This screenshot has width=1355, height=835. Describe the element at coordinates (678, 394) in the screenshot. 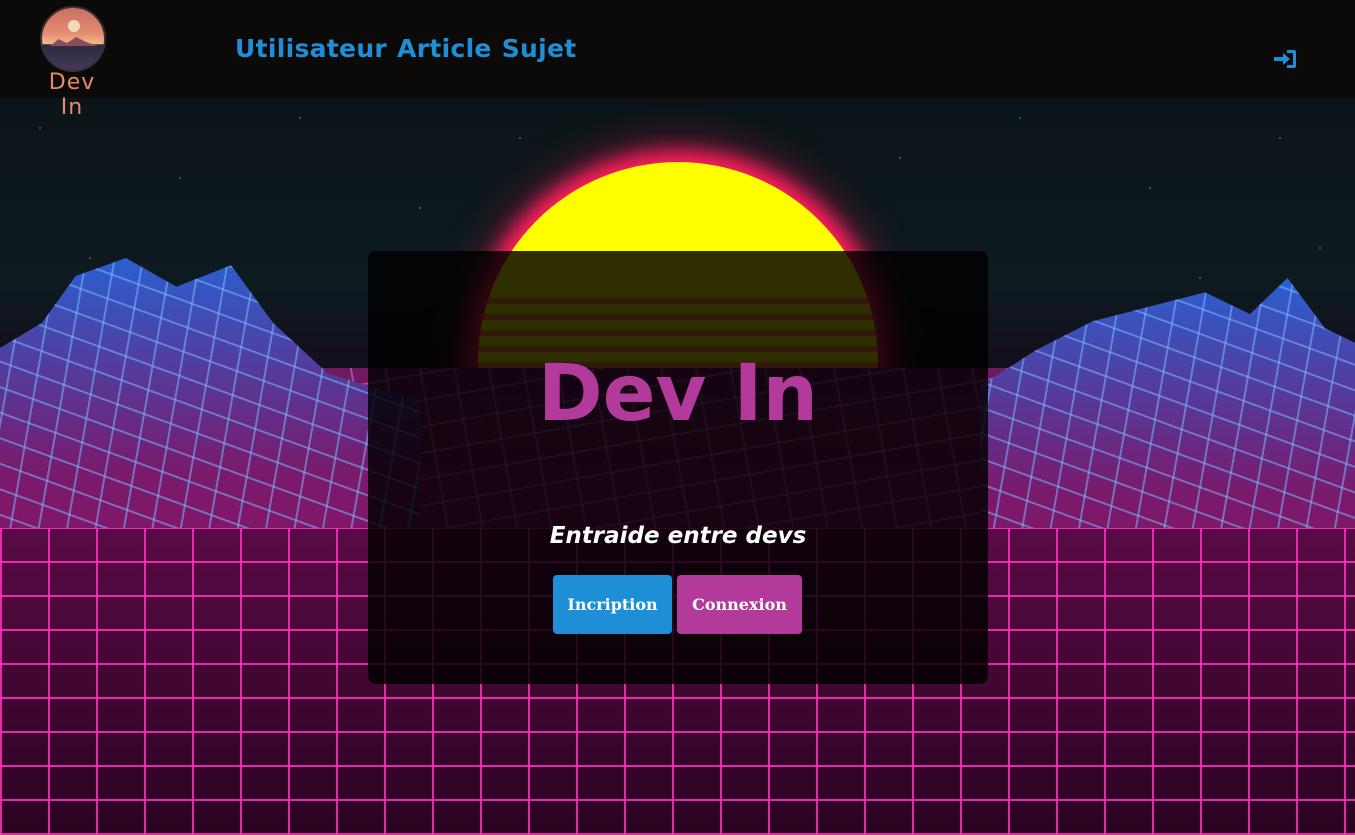

I see `hero-title: Dev In` at that location.